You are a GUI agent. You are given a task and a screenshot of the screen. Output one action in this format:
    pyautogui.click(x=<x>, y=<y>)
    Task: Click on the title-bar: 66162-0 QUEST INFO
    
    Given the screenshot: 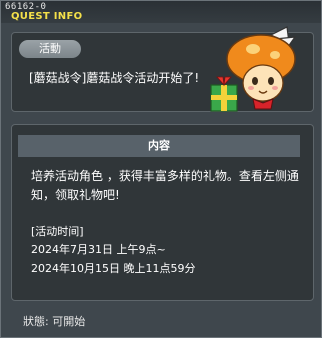 What is the action you would take?
    pyautogui.click(x=161, y=12)
    